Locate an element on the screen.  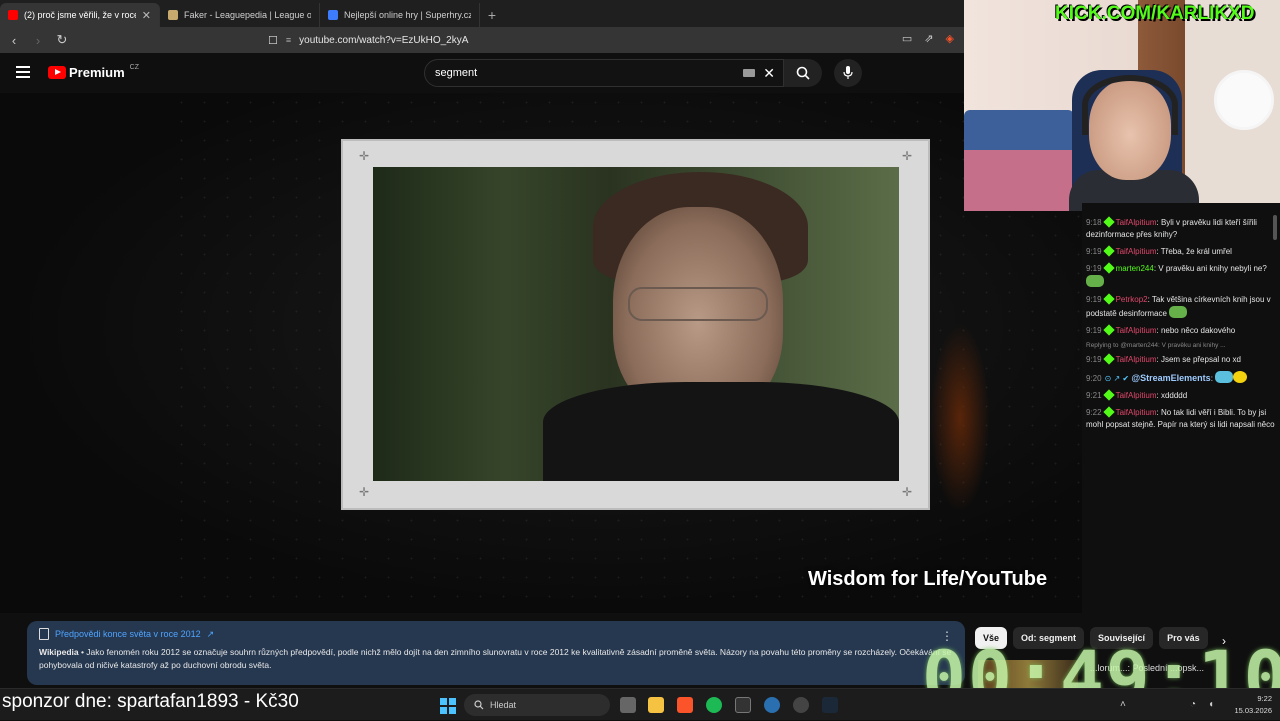
search-input: segment ✕ is located at coordinates (604, 73).